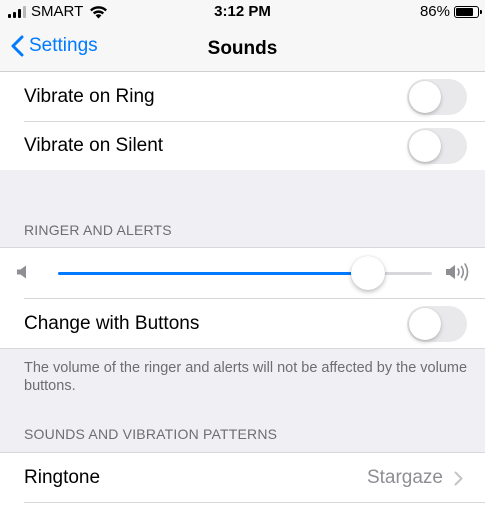 The height and width of the screenshot is (512, 485). I want to click on volume-slider-thumb, so click(368, 273).